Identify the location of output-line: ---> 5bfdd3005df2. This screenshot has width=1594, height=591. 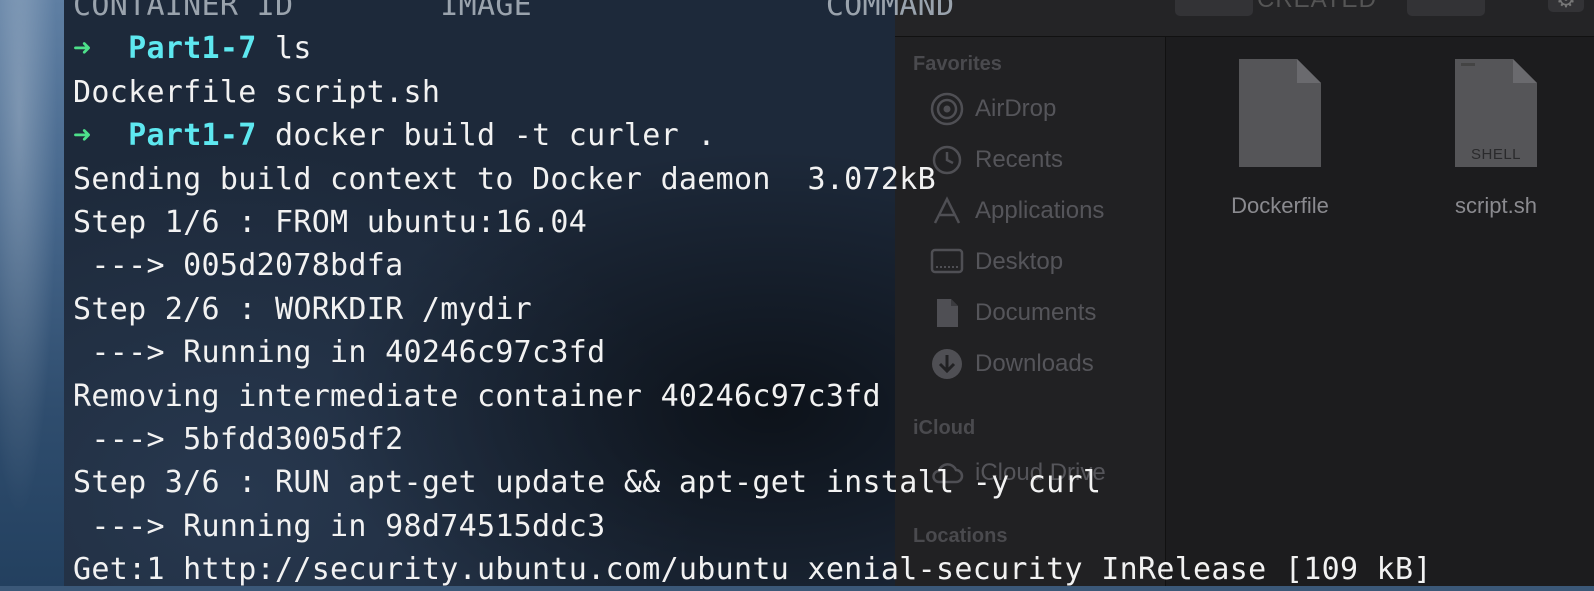
(238, 439).